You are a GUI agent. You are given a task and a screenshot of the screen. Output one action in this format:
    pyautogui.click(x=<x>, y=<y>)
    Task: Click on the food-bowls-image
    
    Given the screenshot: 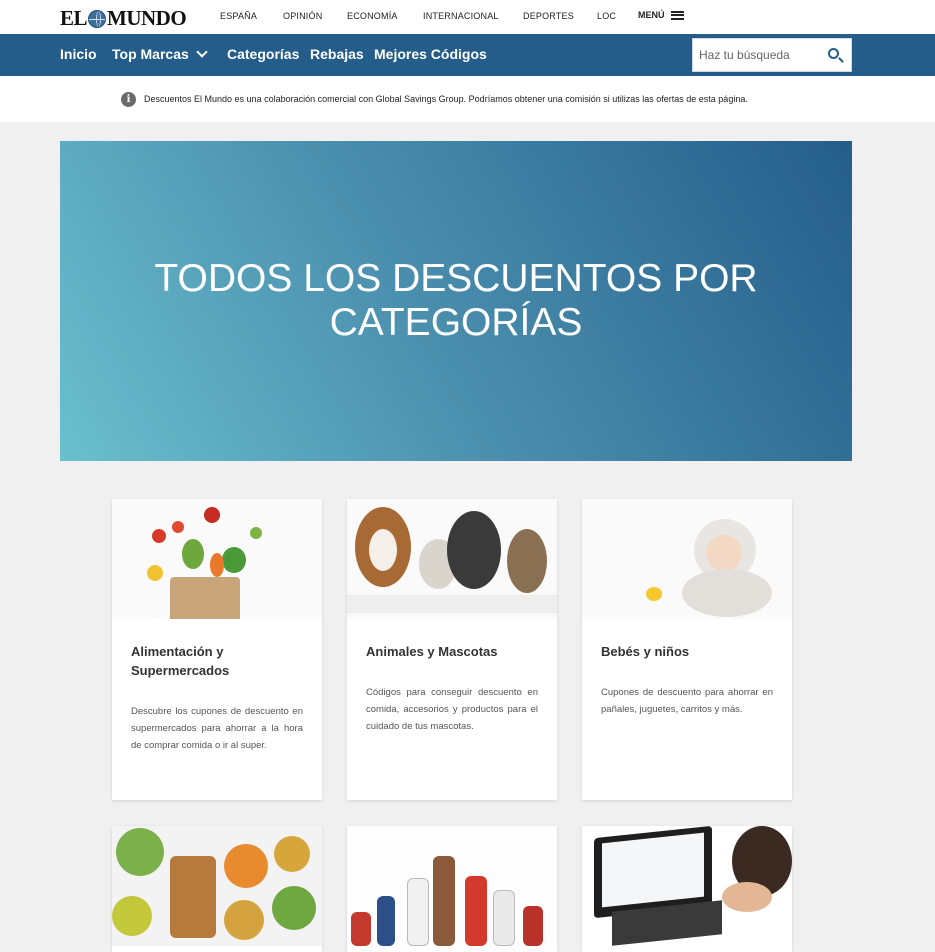 What is the action you would take?
    pyautogui.click(x=217, y=886)
    